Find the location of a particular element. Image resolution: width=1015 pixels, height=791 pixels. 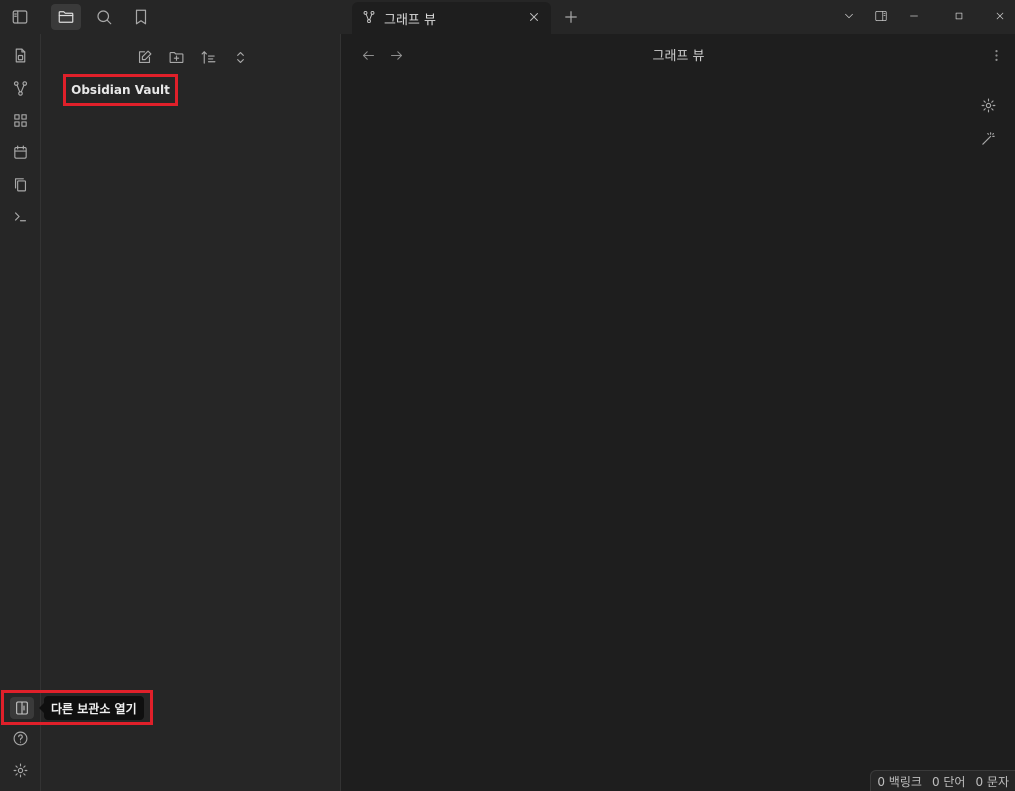

vault-switch-highlight: 다른 보관소 열기 is located at coordinates (77, 707).